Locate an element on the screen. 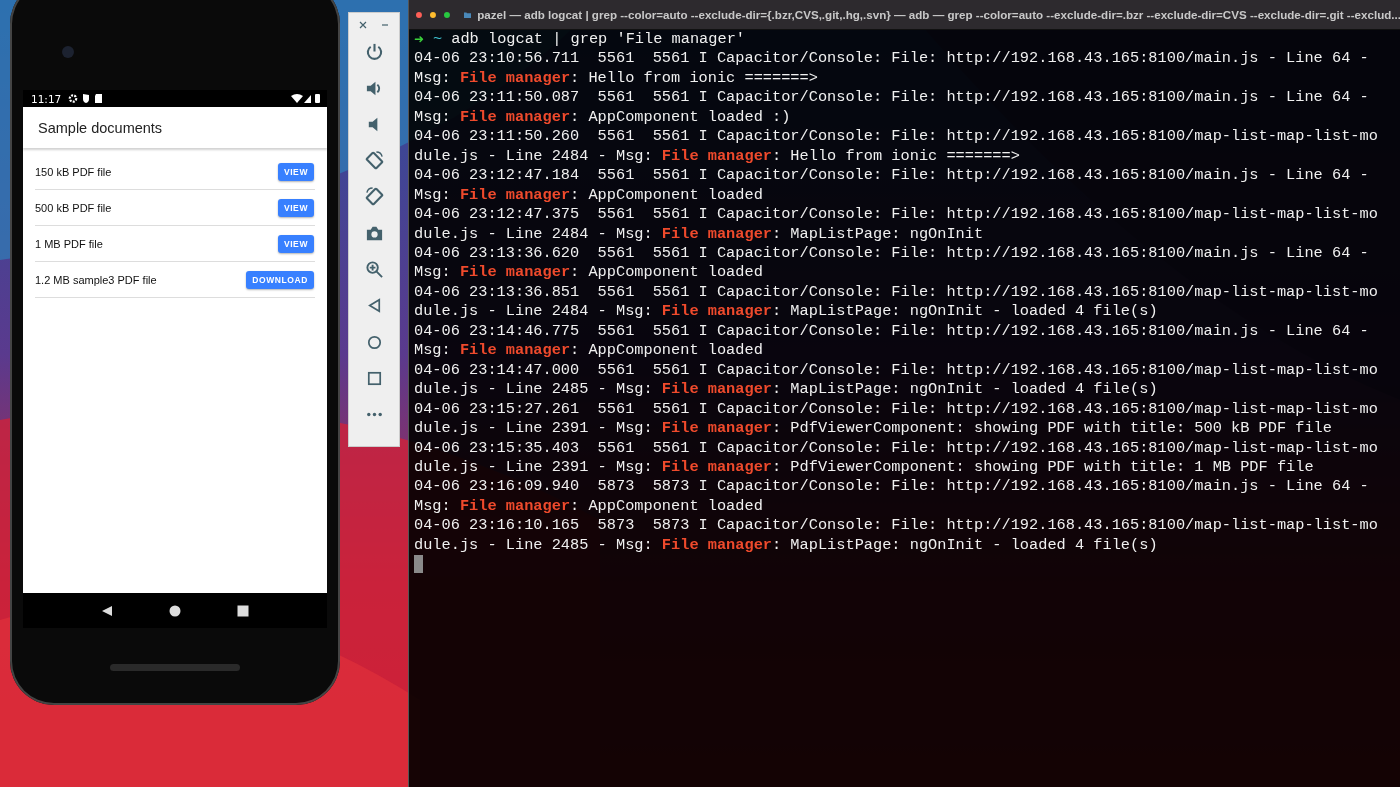  command-text: adb logcat | grep 'File manager' is located at coordinates (598, 40).